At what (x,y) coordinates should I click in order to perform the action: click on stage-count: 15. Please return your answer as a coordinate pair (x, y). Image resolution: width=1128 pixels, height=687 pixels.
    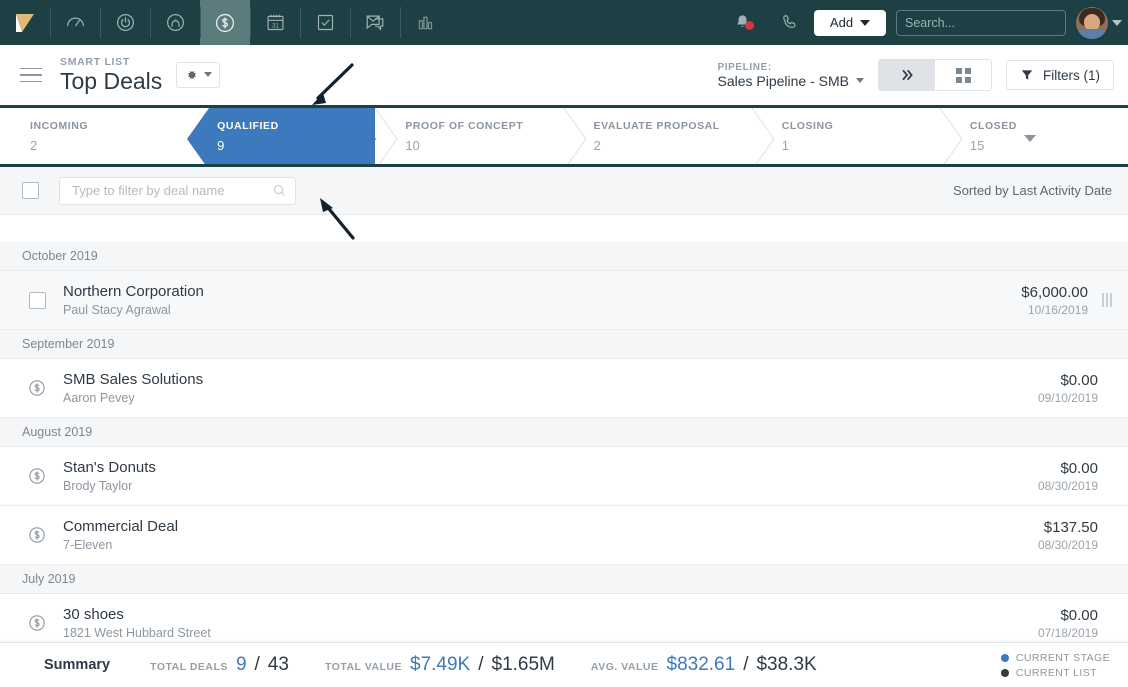
    Looking at the image, I should click on (977, 145).